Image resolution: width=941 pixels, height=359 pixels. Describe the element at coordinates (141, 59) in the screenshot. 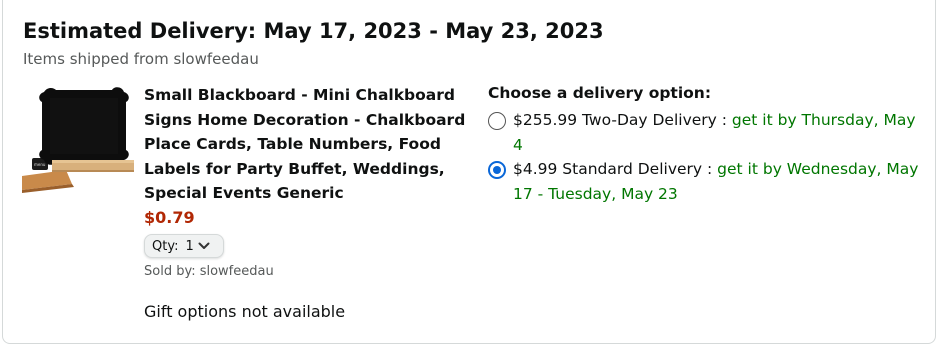

I see `shipped-from-text: Items shipped from slowfeedau` at that location.